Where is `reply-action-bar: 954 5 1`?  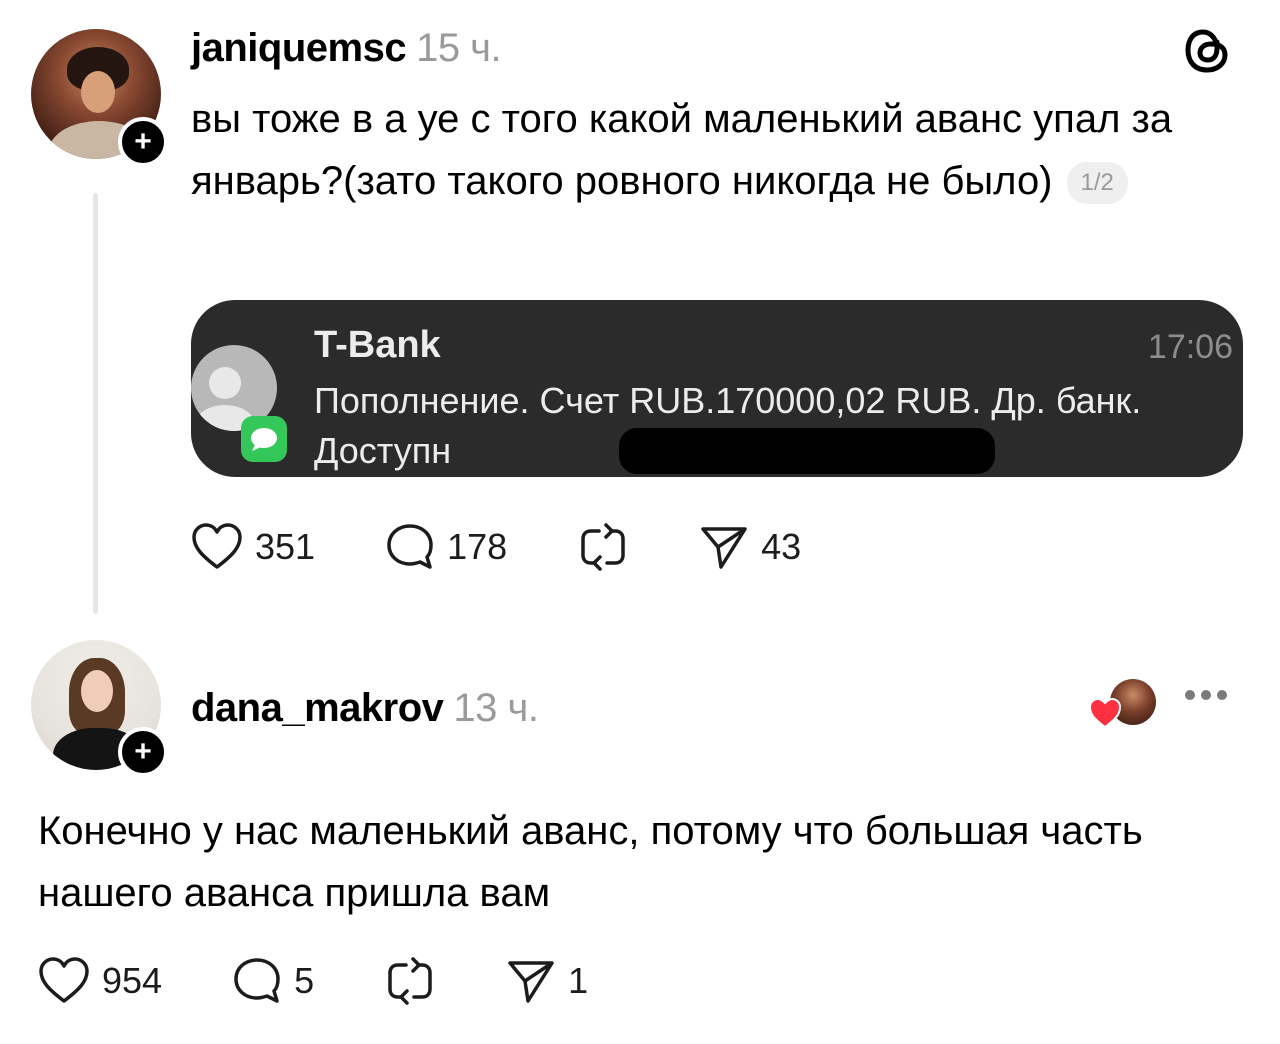 reply-action-bar: 954 5 1 is located at coordinates (348, 981).